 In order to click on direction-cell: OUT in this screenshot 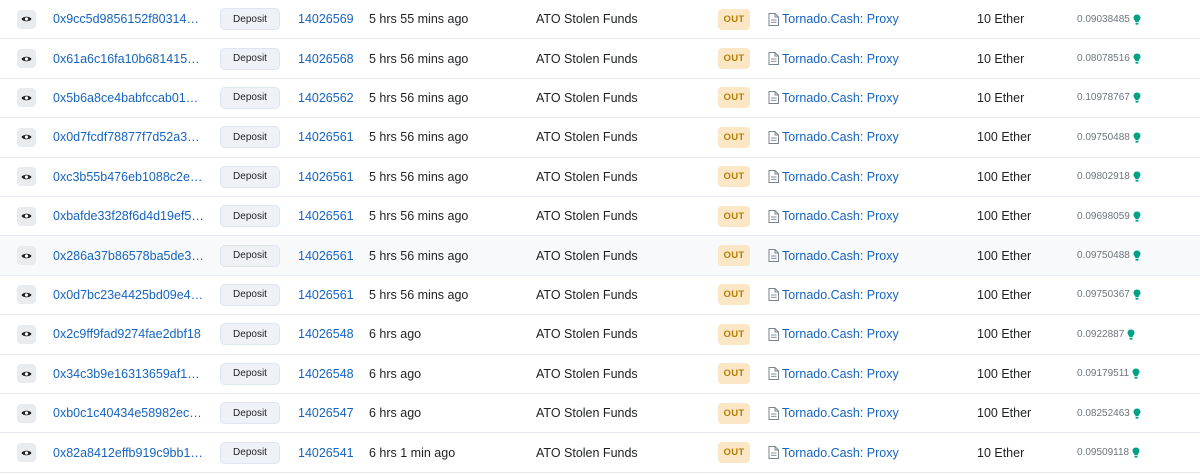, I will do `click(734, 255)`.